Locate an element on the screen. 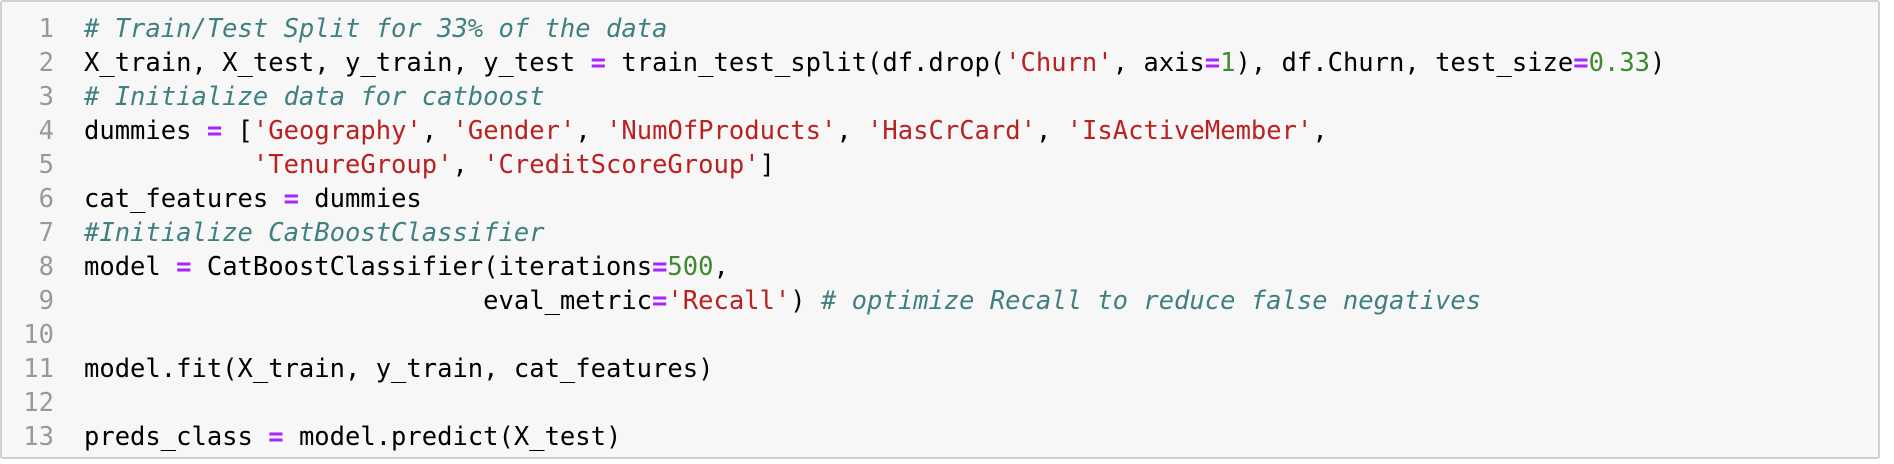 Image resolution: width=1894 pixels, height=464 pixels. line-number: 10 is located at coordinates (38, 335).